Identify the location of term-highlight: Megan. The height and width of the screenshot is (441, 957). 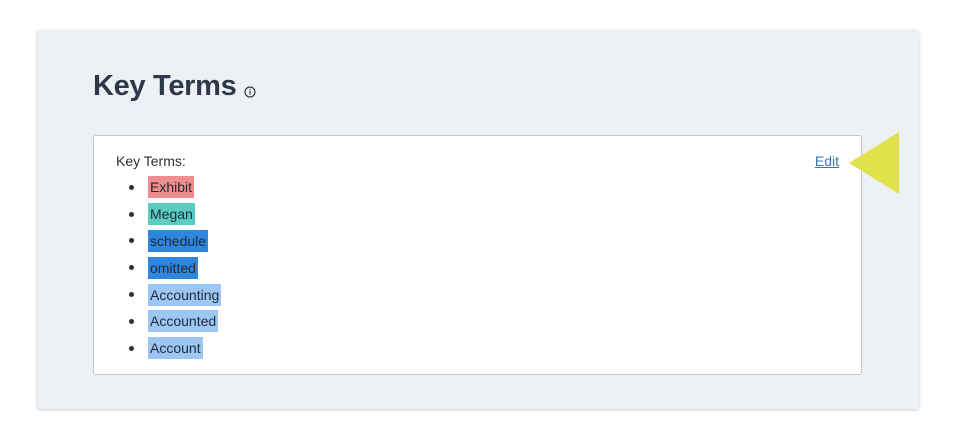
(171, 214).